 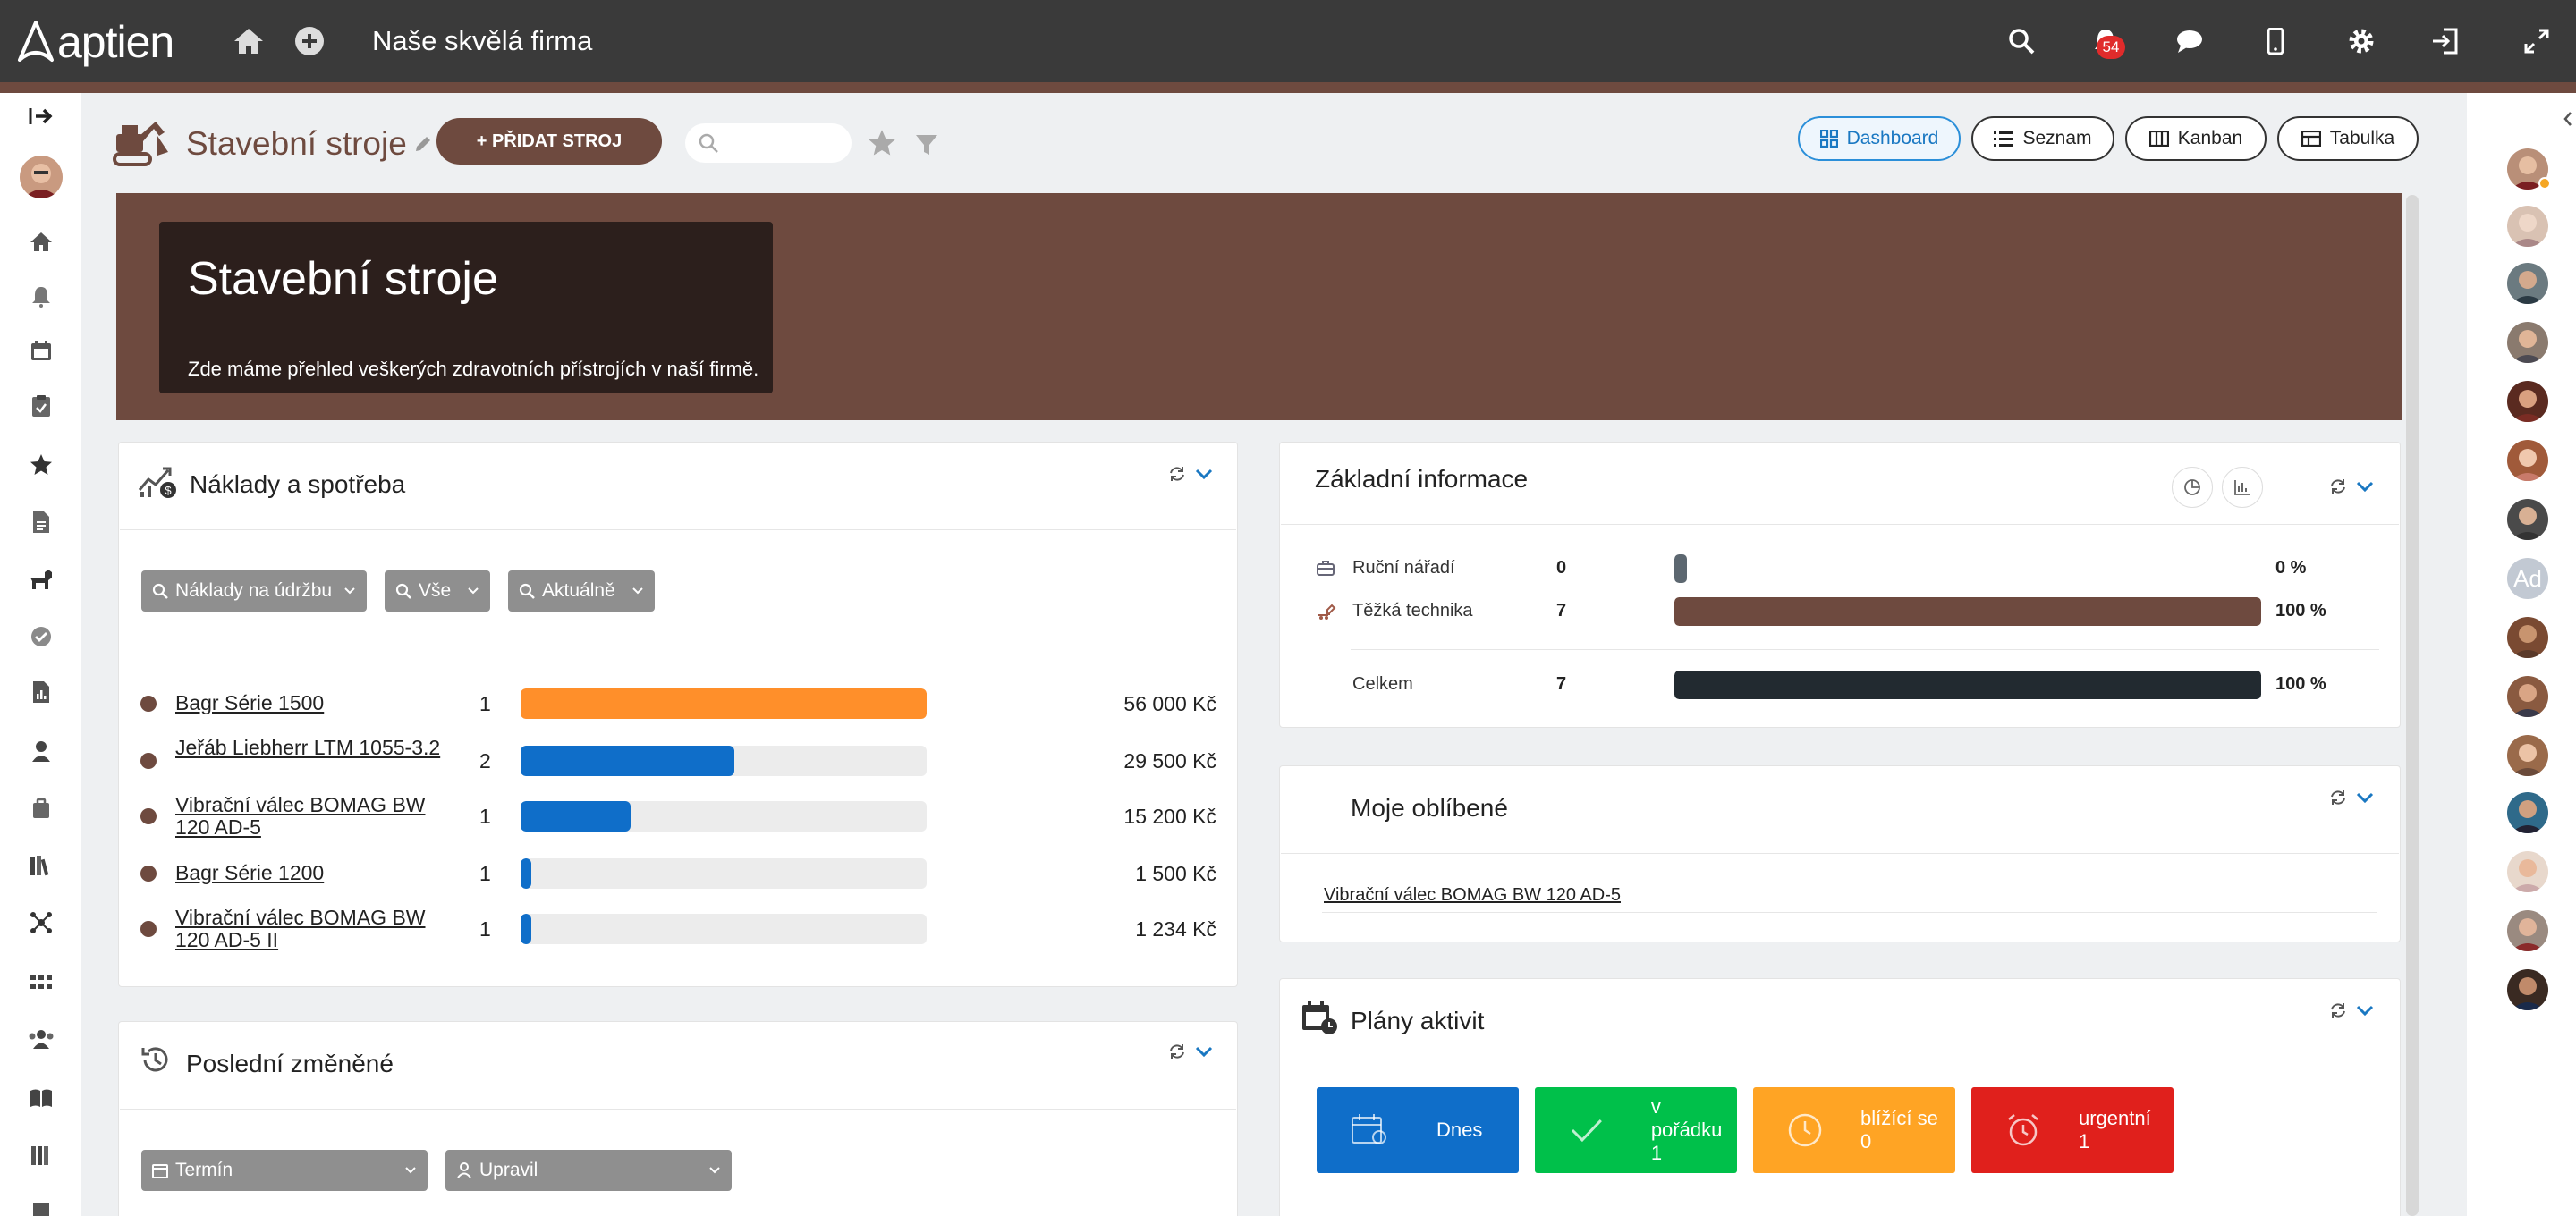 What do you see at coordinates (1561, 568) in the screenshot?
I see `info-row-count: 0` at bounding box center [1561, 568].